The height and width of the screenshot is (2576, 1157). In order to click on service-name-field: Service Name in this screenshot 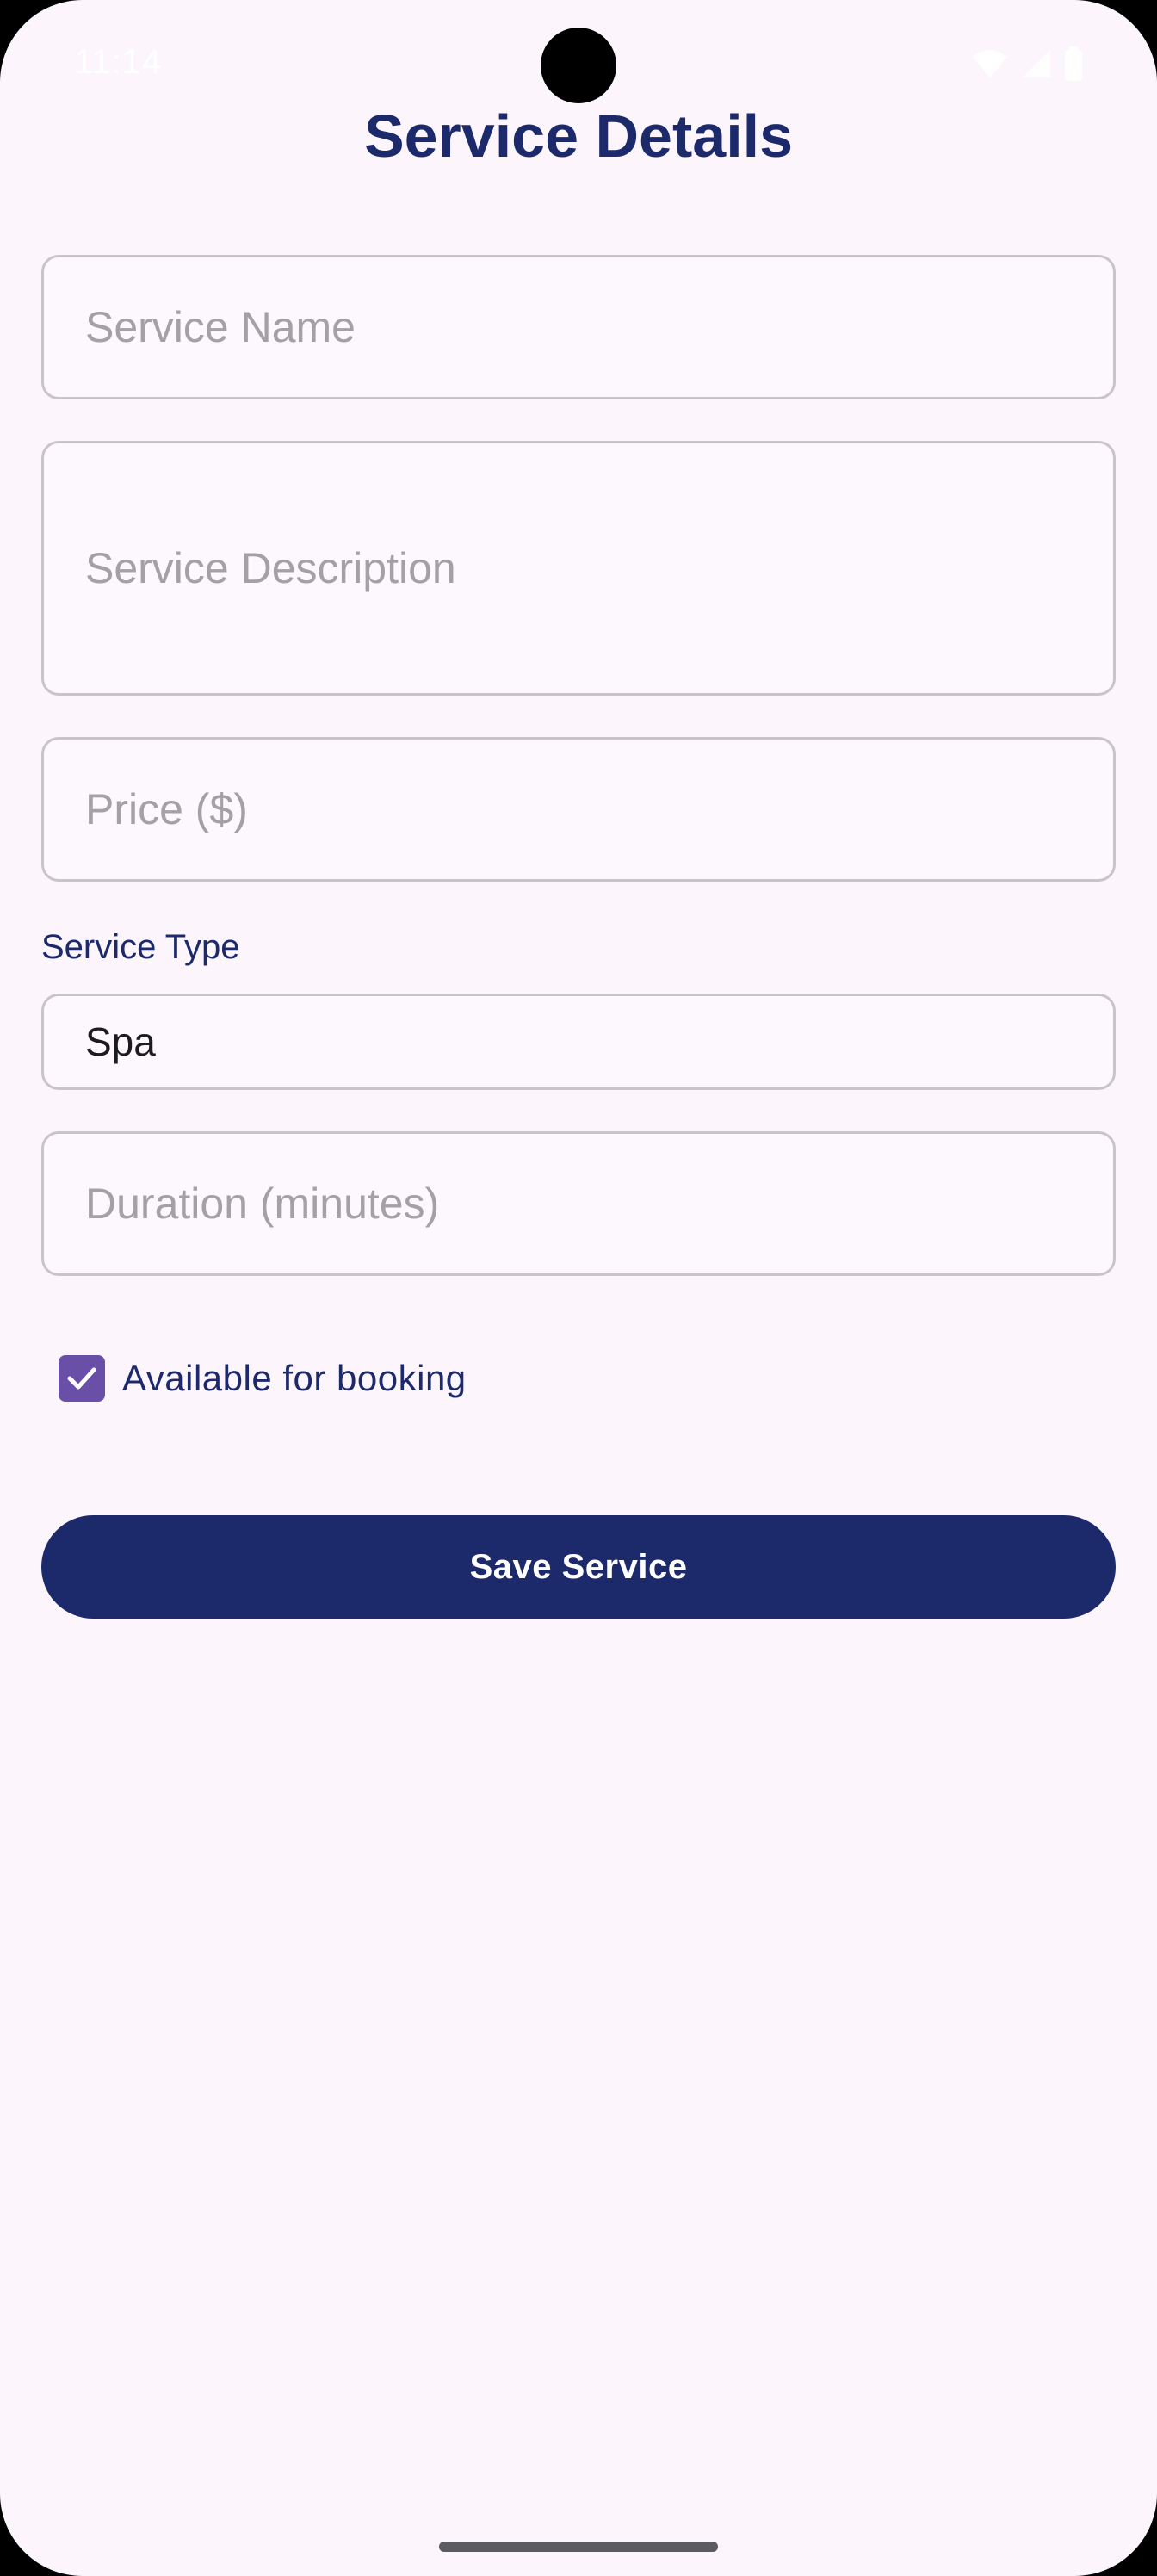, I will do `click(579, 327)`.